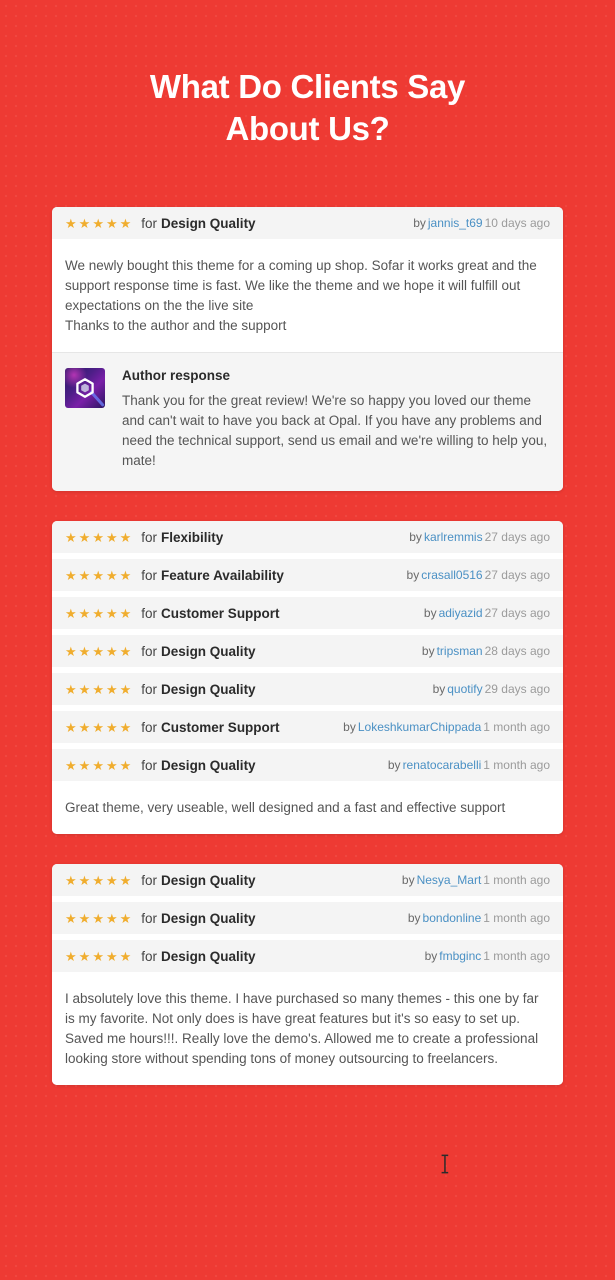 This screenshot has height=1280, width=615. I want to click on reviewer-link: crasall0516, so click(451, 575).